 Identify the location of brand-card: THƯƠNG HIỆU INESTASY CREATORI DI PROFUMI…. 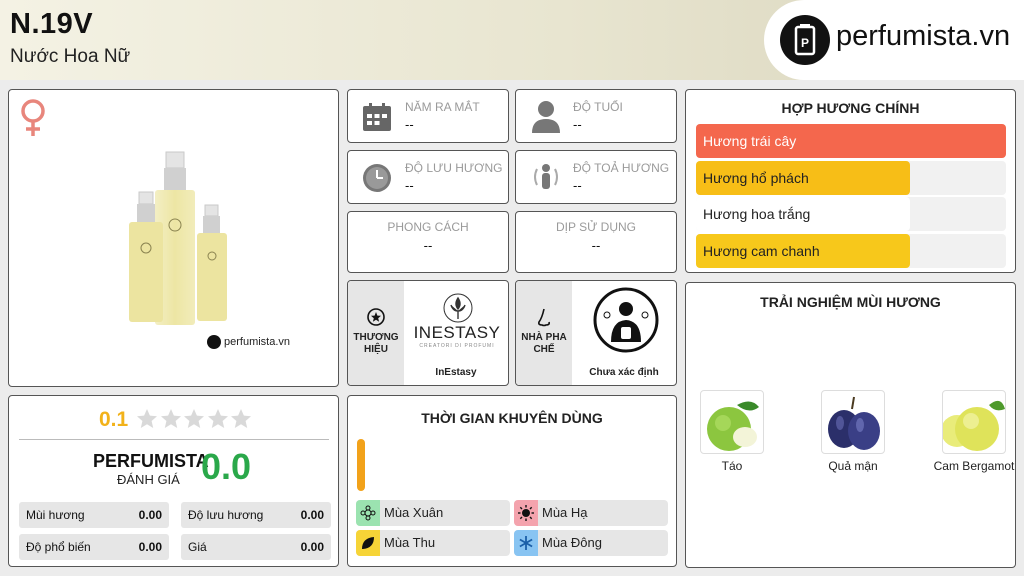
(428, 333).